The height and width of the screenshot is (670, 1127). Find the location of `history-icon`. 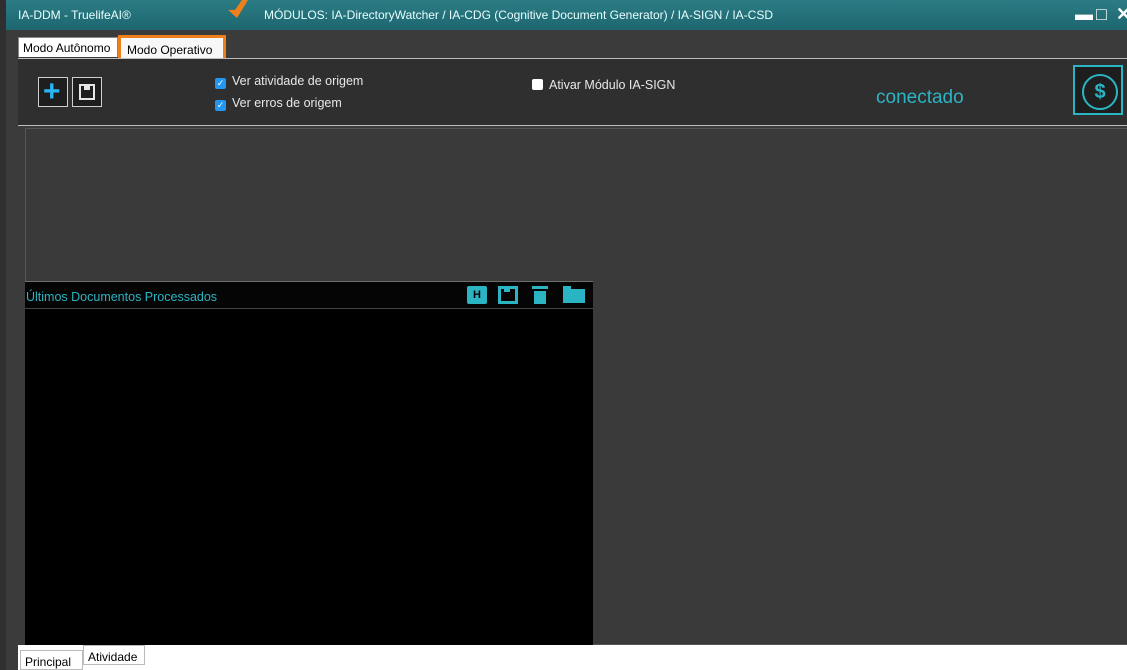

history-icon is located at coordinates (477, 295).